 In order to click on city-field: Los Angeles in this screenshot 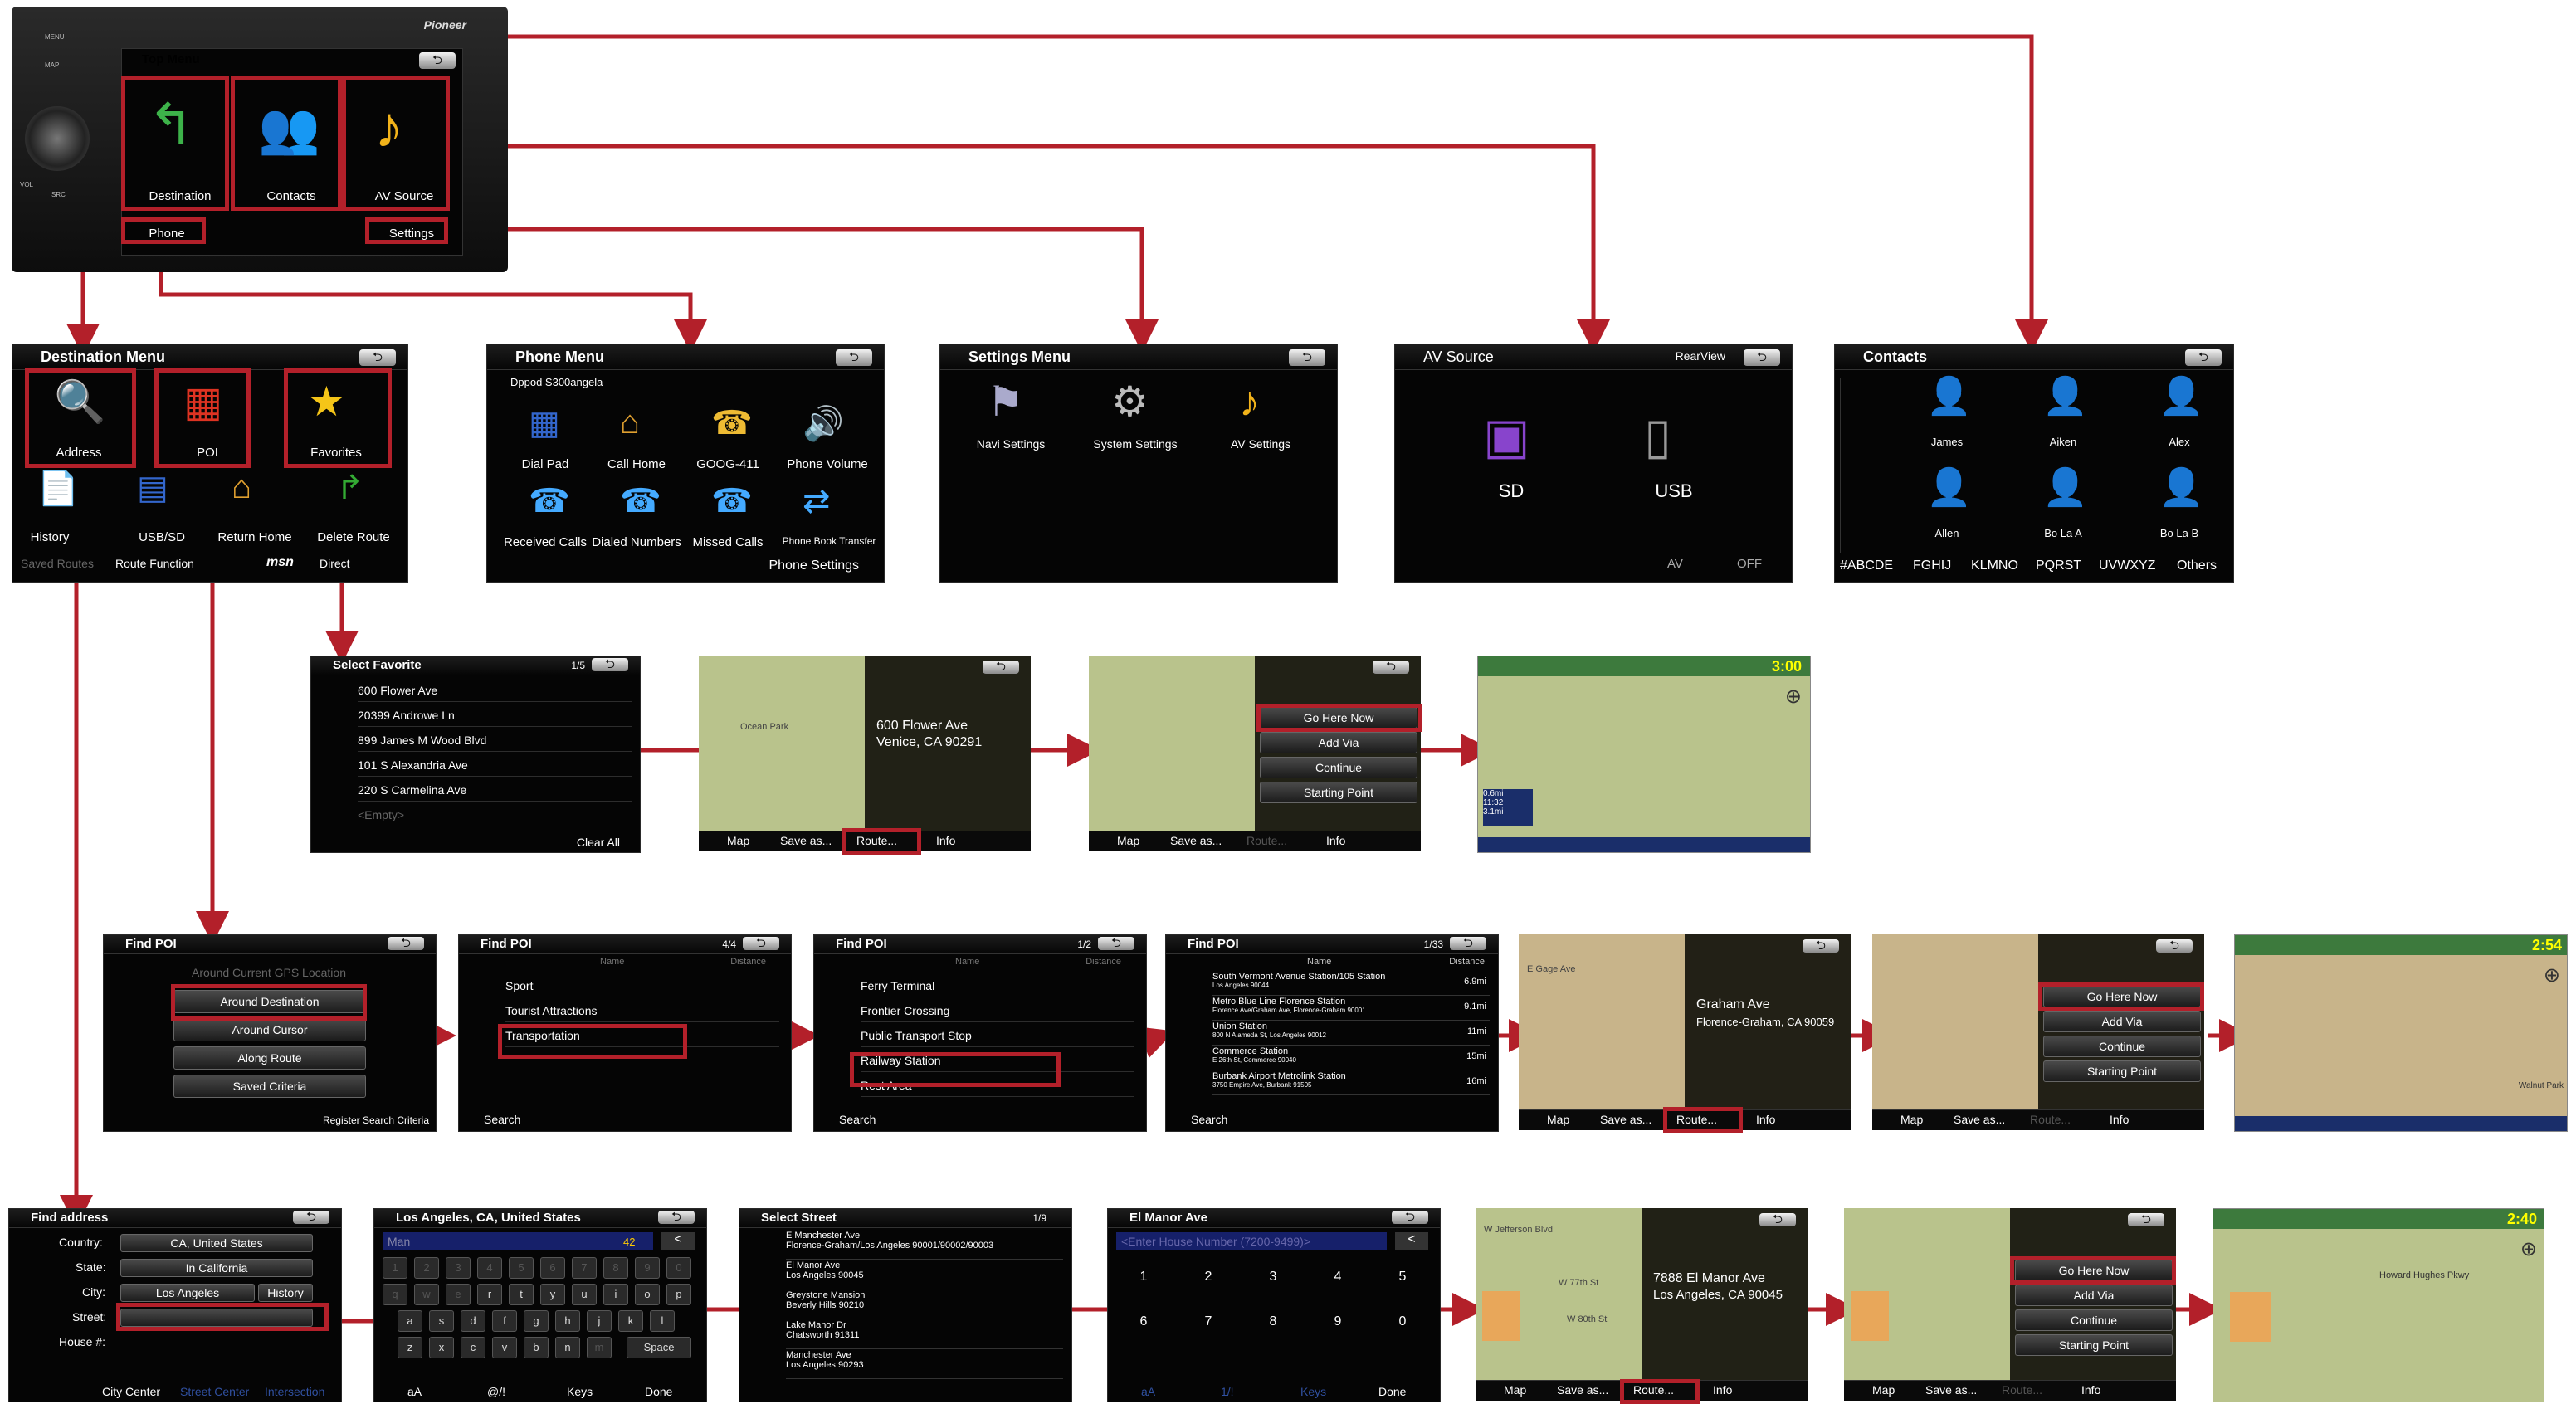, I will do `click(188, 1293)`.